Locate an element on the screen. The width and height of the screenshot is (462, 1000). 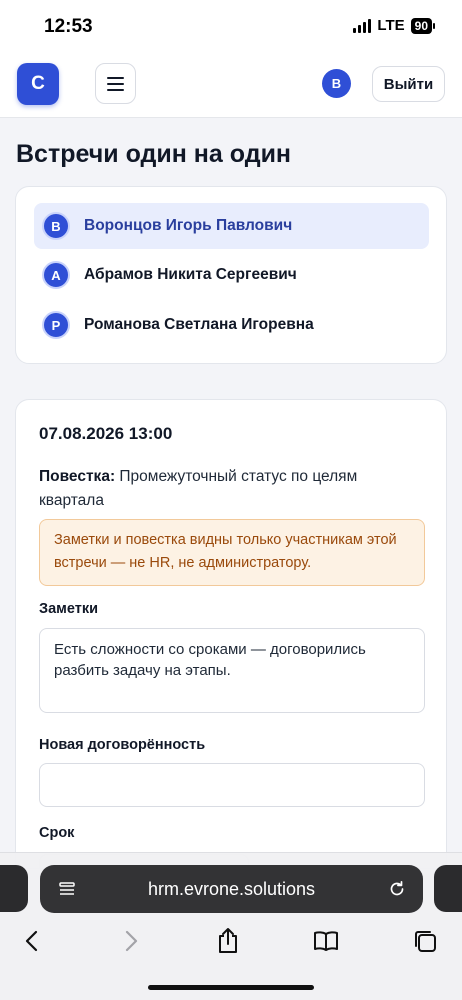
back-button is located at coordinates (32, 941).